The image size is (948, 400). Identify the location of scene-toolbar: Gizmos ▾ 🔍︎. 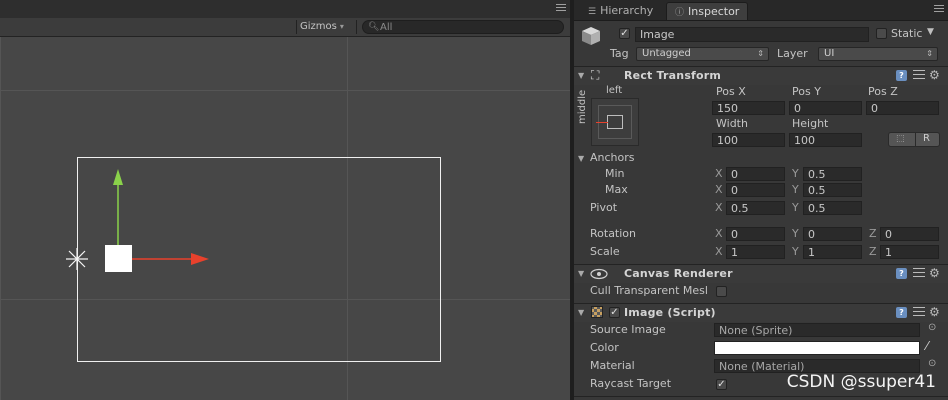
(285, 27).